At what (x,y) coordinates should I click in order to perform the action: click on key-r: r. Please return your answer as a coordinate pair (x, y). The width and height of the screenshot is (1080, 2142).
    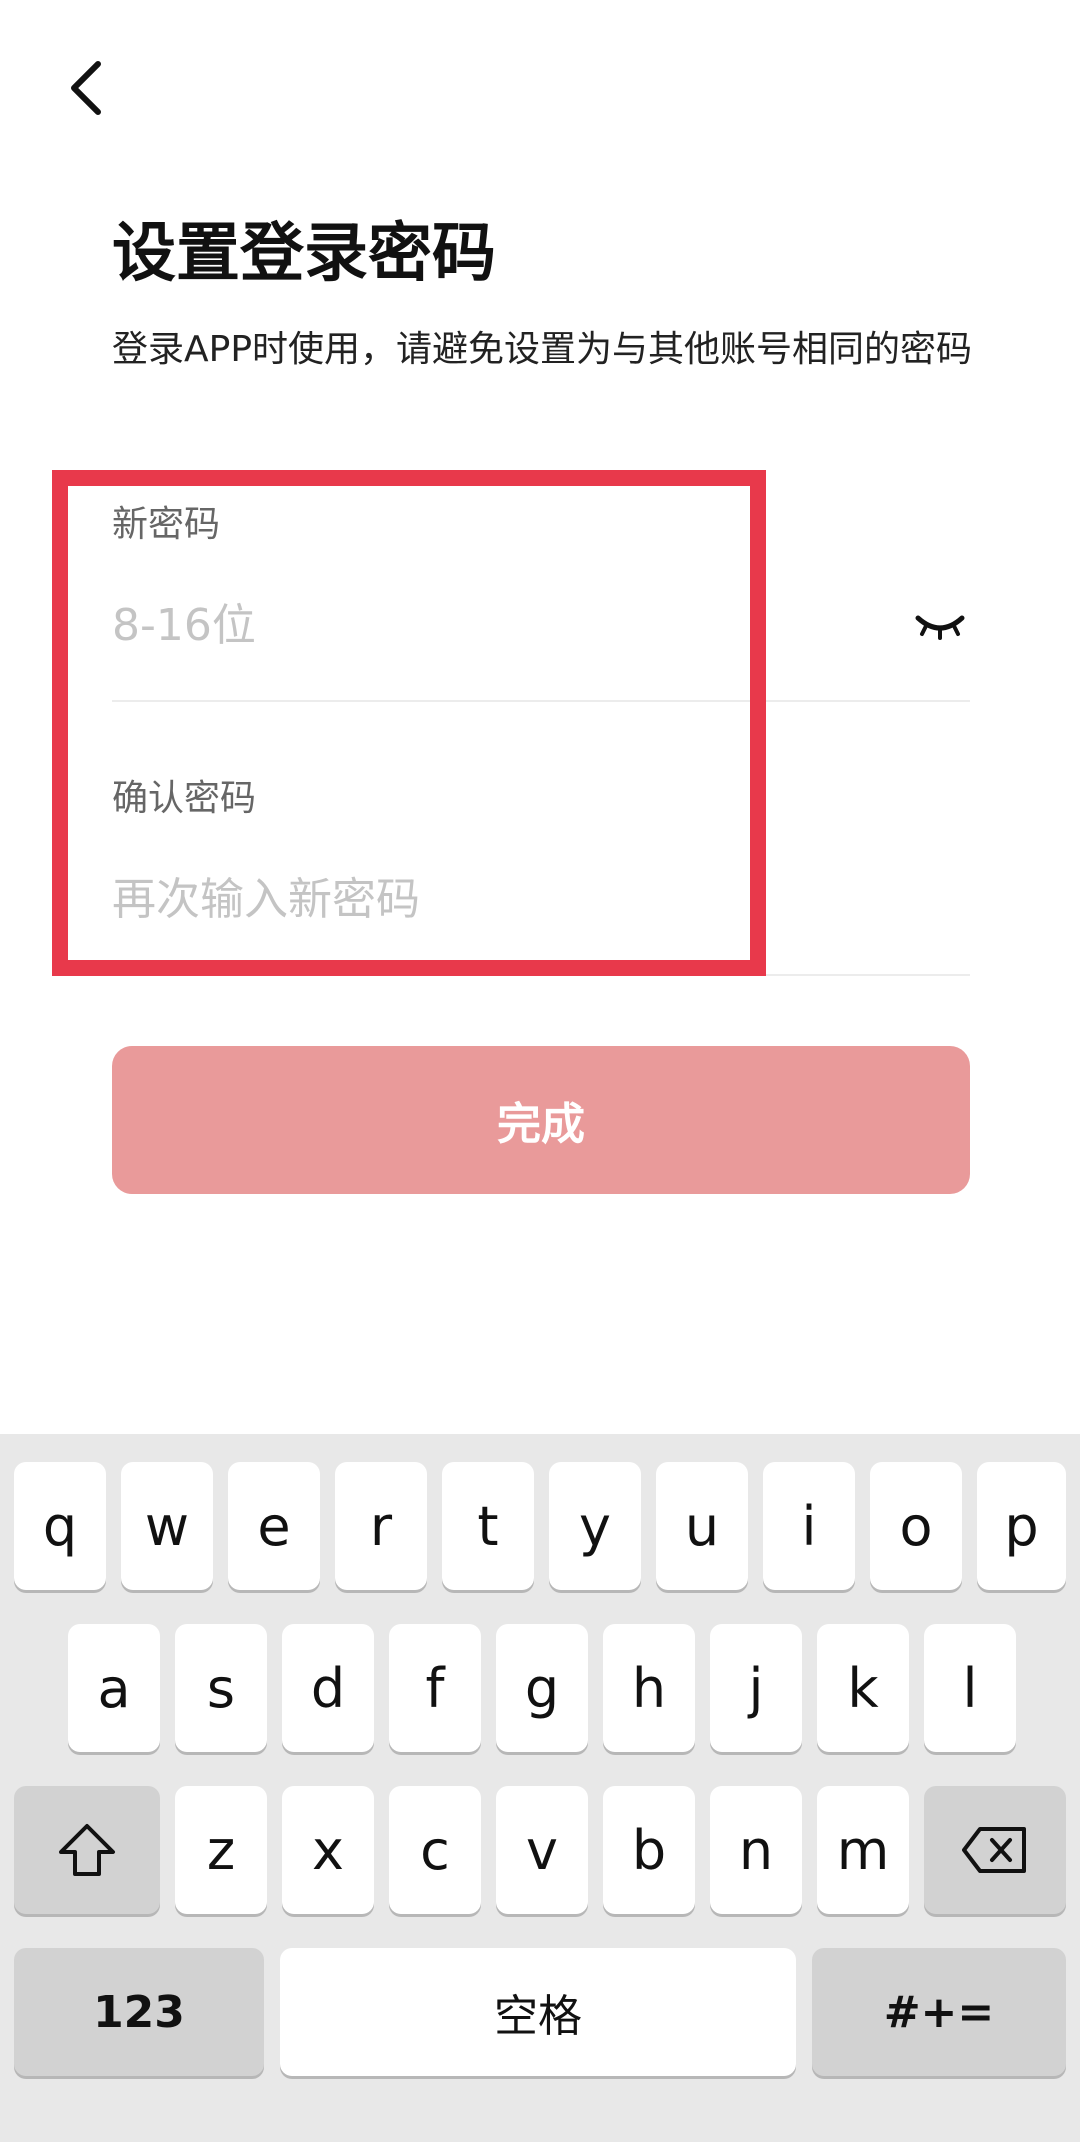
    Looking at the image, I should click on (381, 1526).